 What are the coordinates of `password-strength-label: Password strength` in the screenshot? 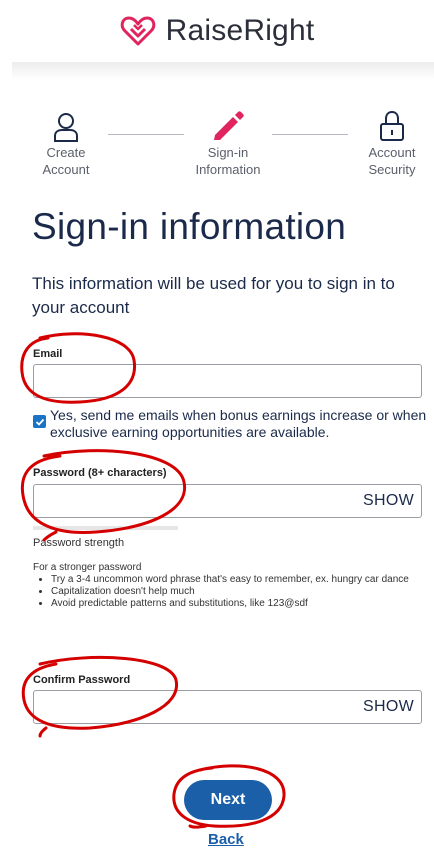 It's located at (79, 543).